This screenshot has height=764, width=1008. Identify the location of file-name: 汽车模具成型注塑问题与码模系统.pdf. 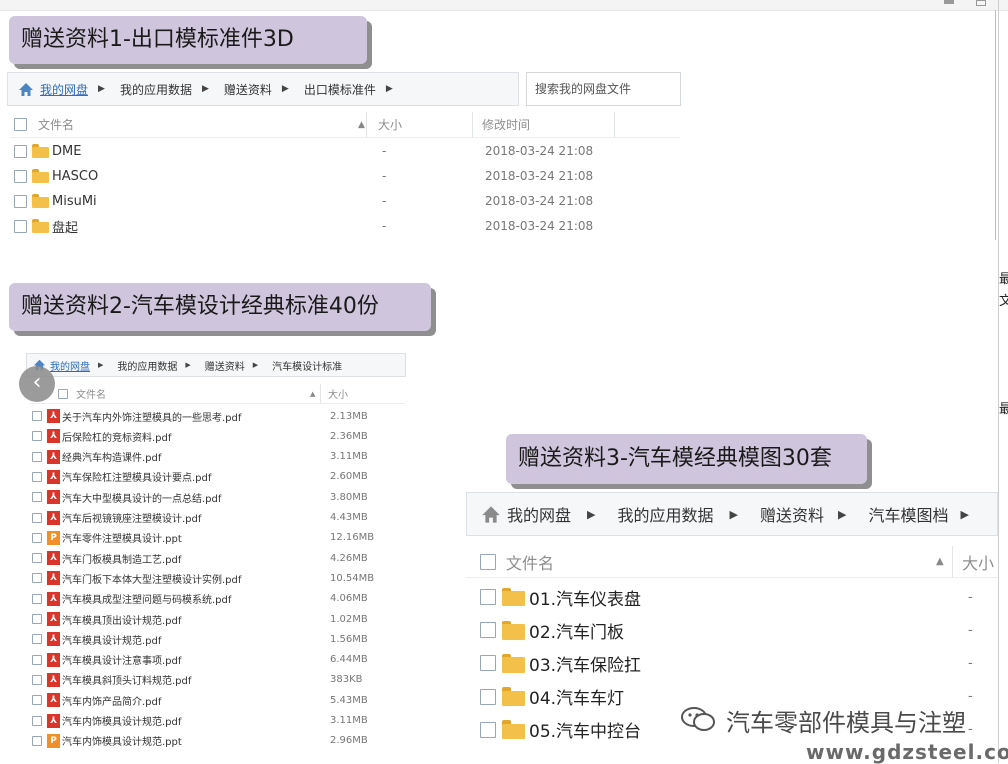
(146, 598).